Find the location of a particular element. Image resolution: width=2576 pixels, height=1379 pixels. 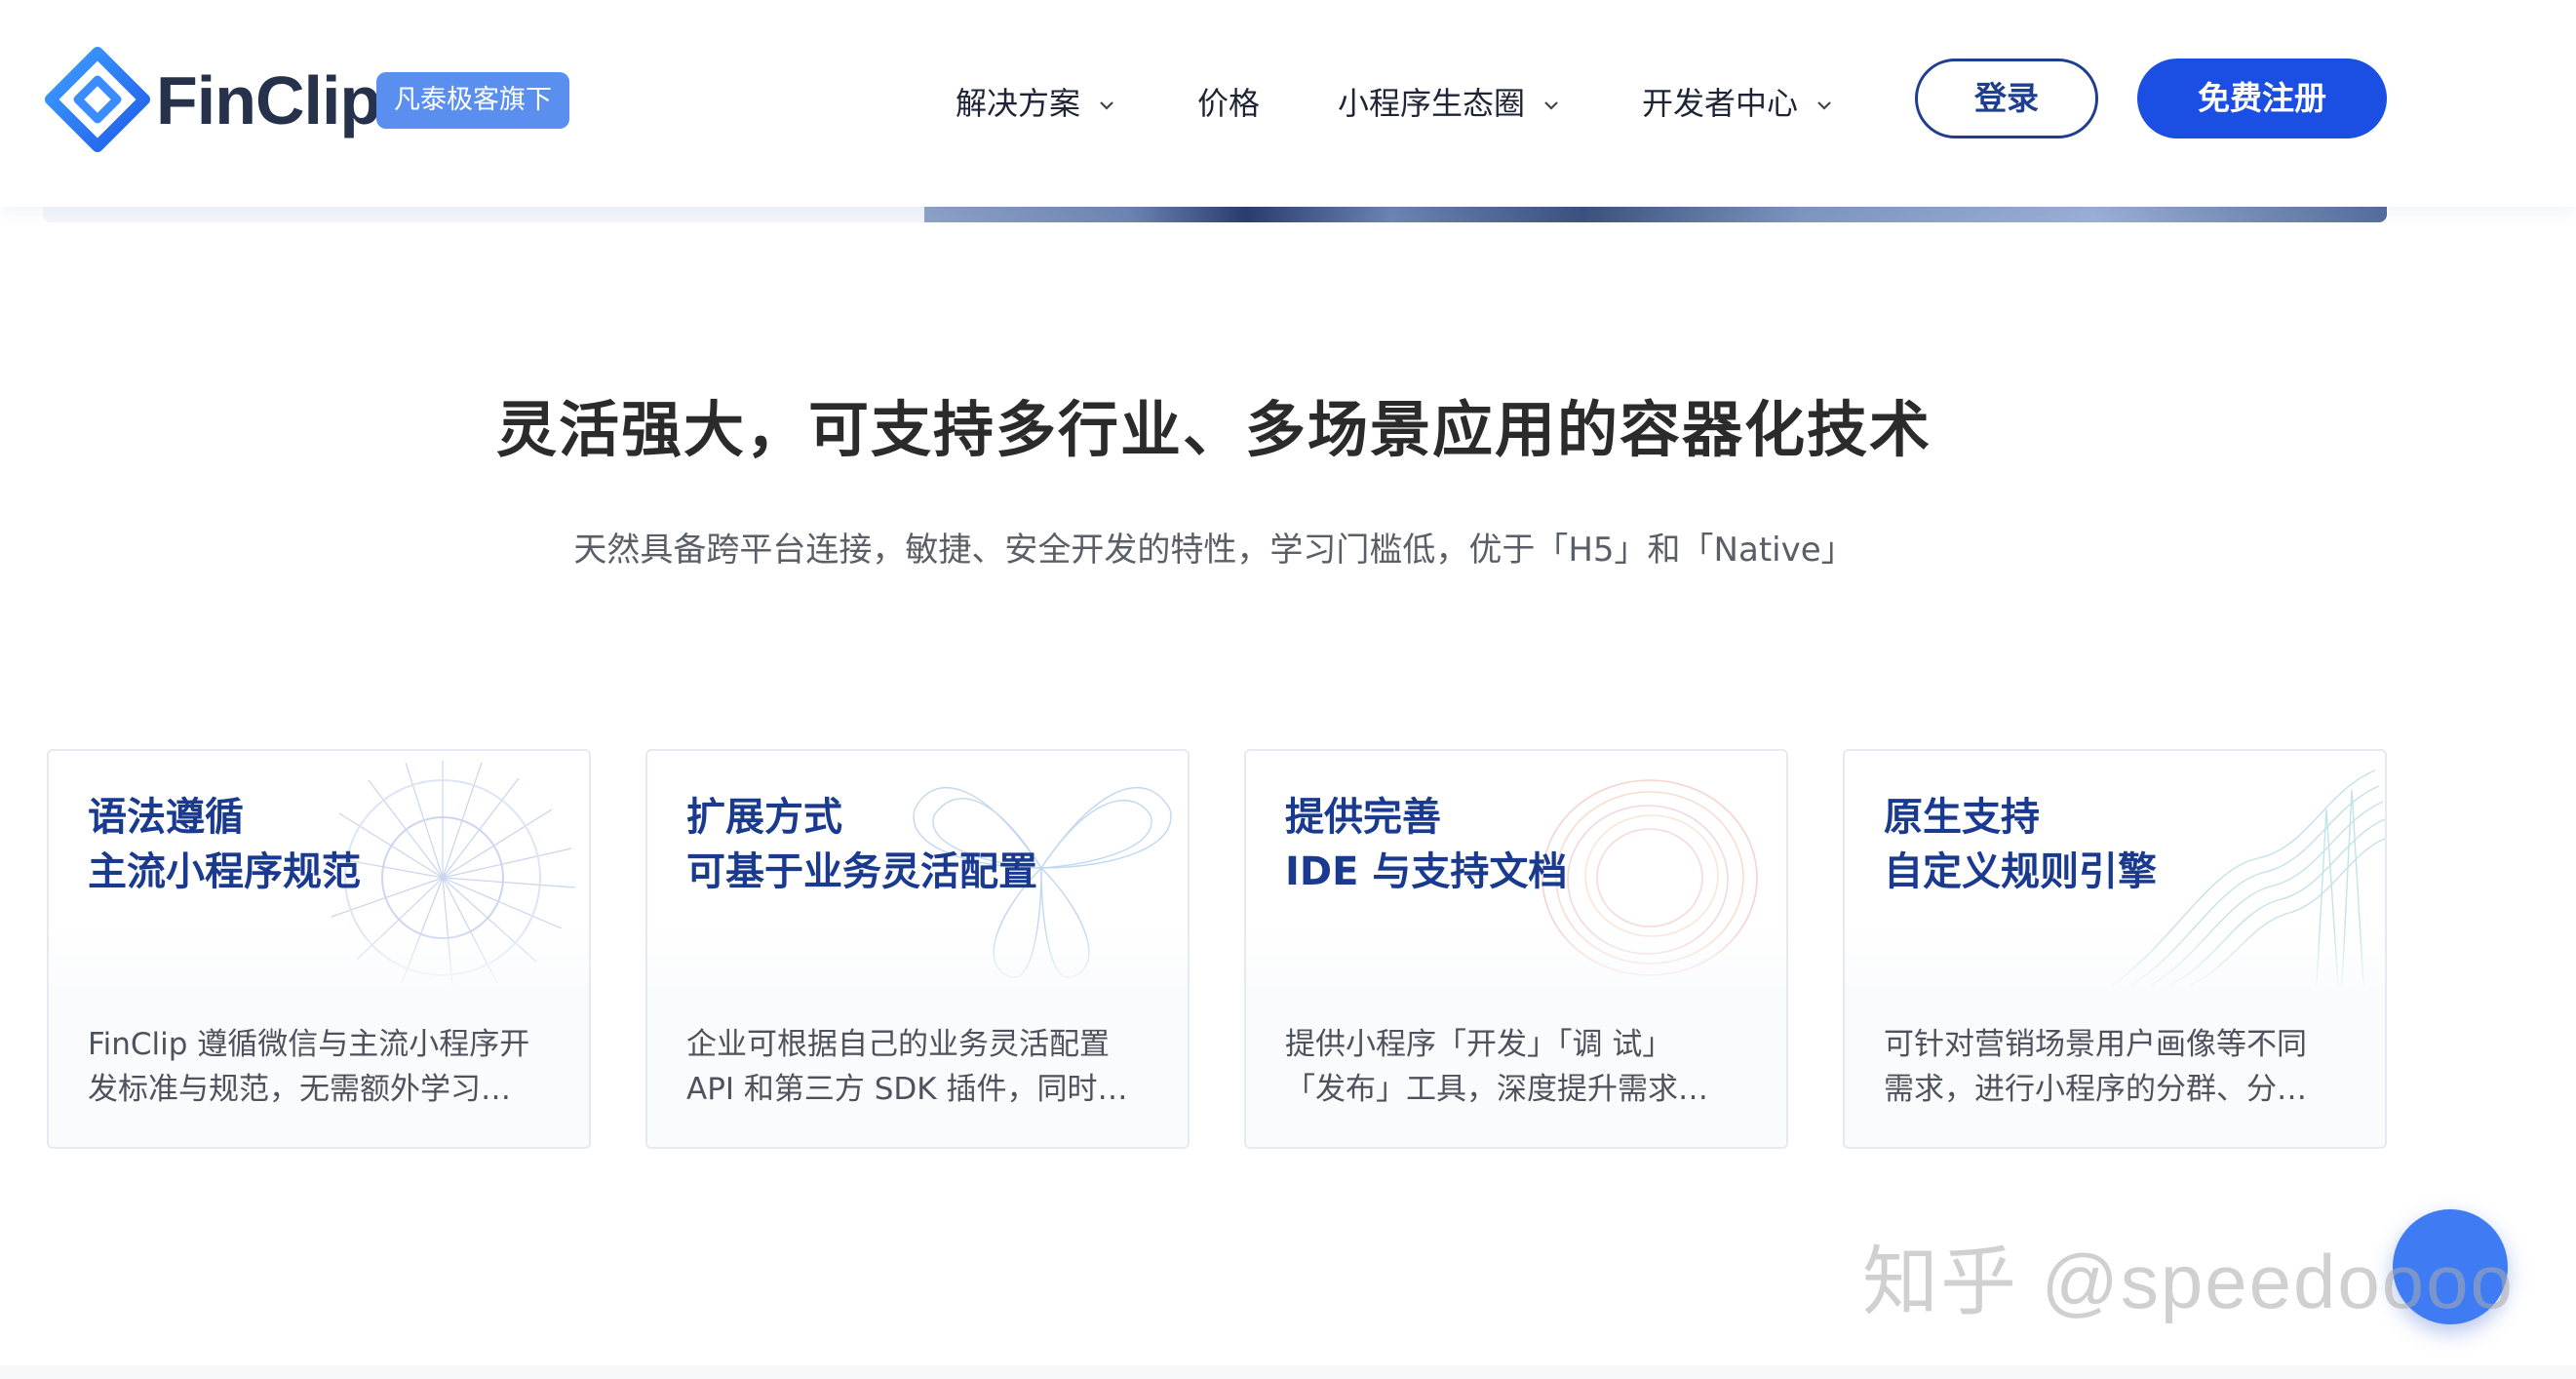

card-title: 提供完善 IDE 与支持文档 is located at coordinates (1426, 844).